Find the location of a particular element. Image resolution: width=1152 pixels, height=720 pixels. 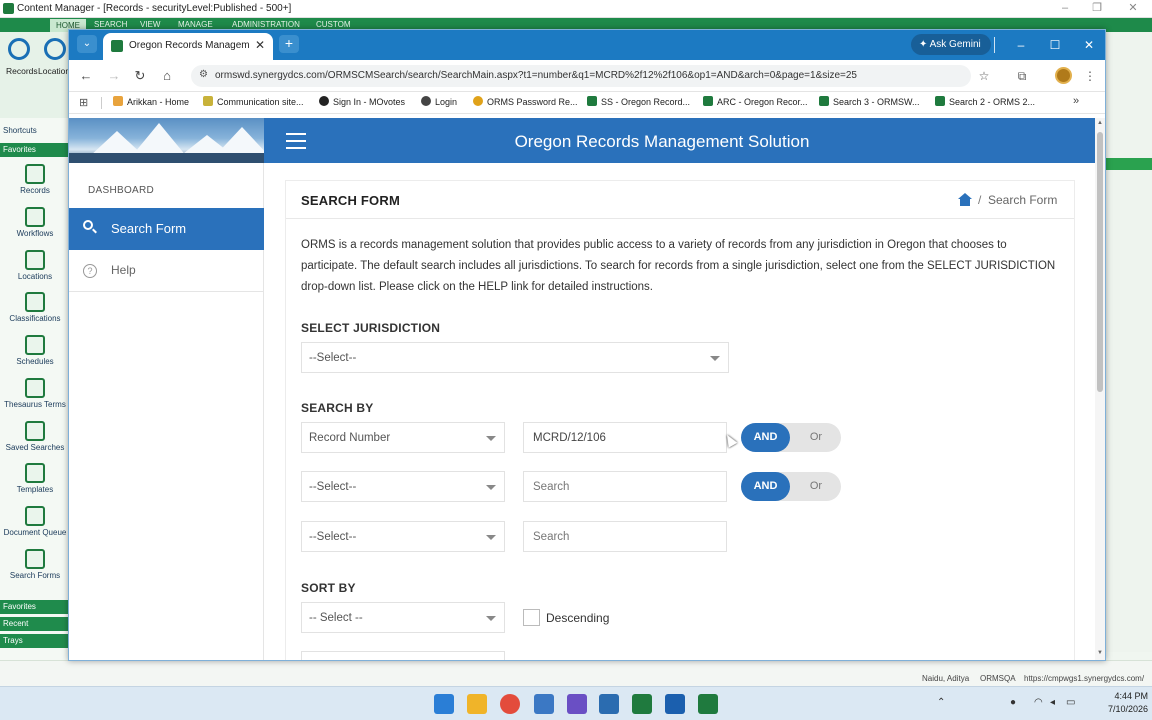

cm-nav-classifications: Classifications is located at coordinates (35, 307).